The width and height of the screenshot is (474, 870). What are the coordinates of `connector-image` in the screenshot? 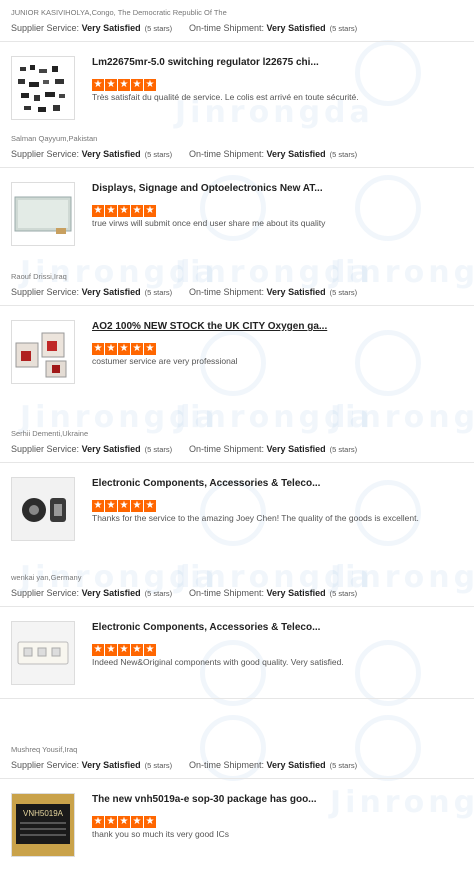 It's located at (43, 509).